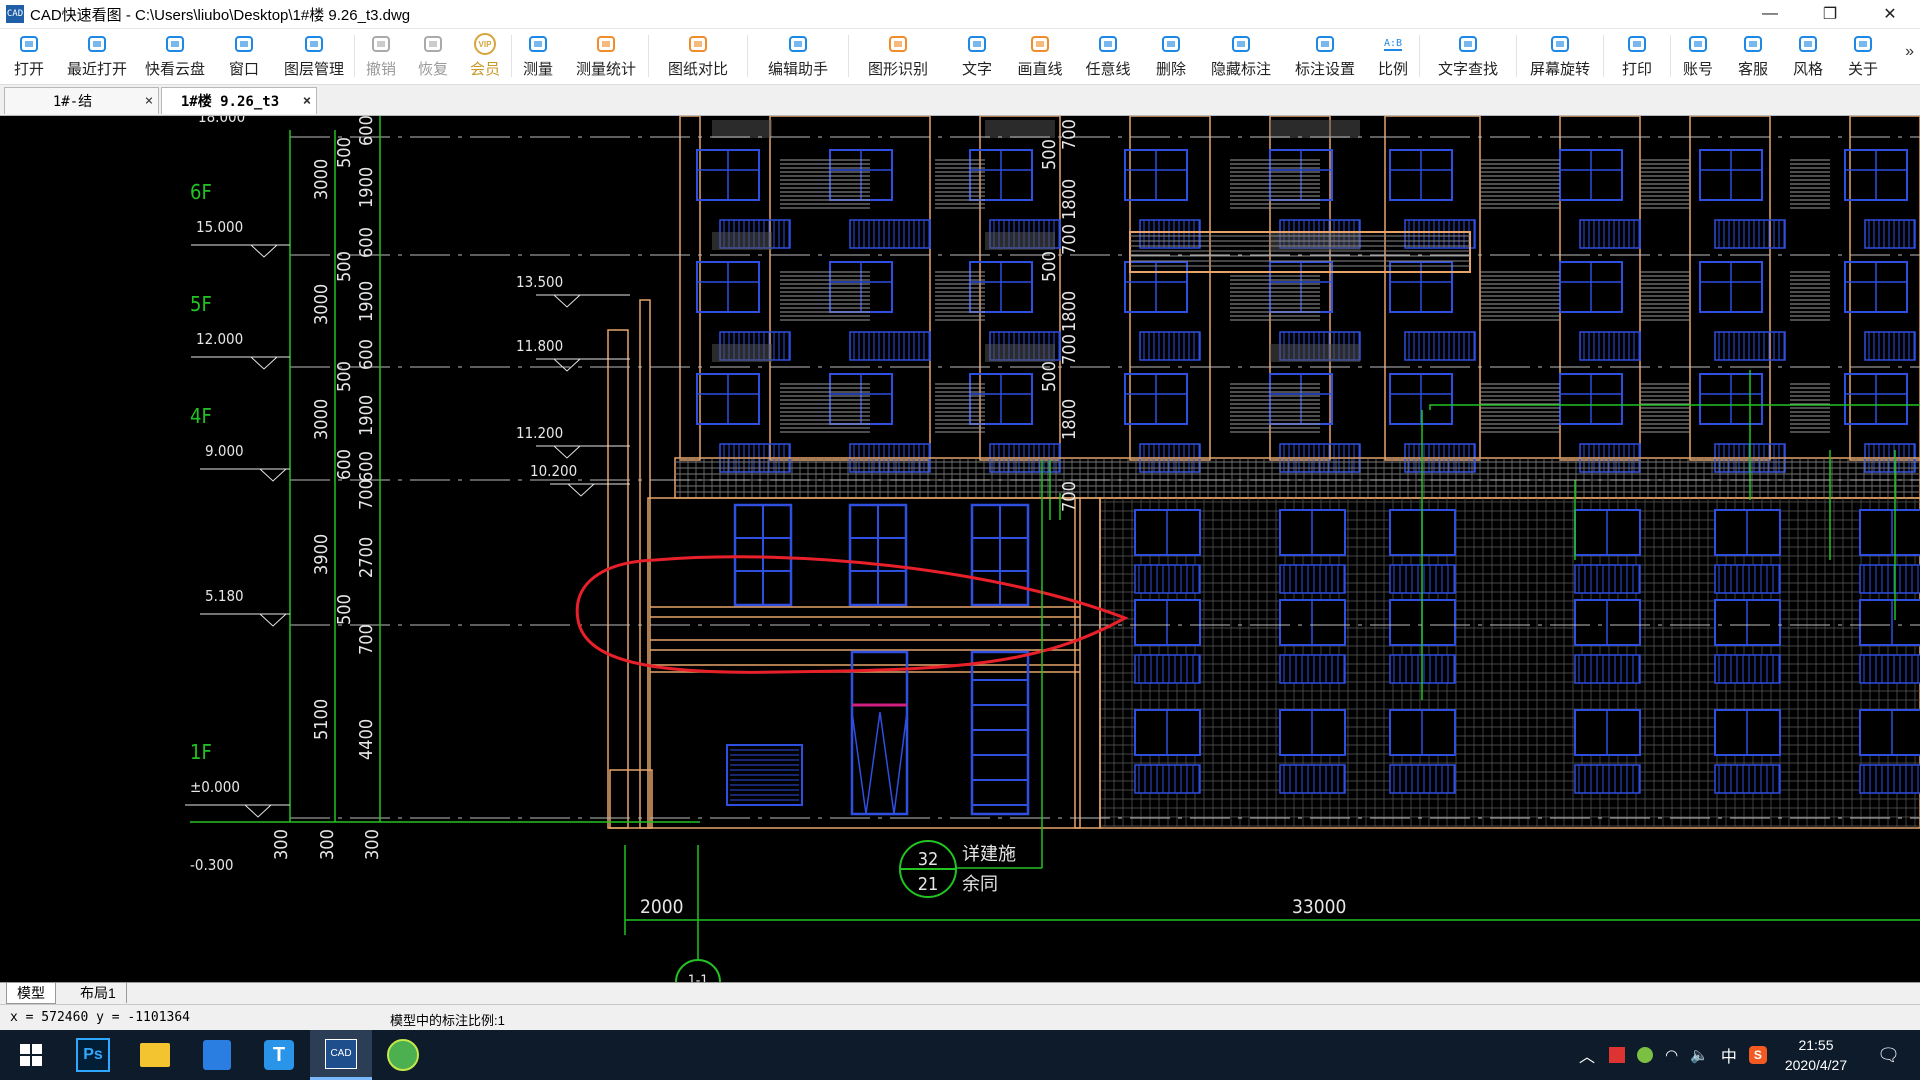 The width and height of the screenshot is (1920, 1080). I want to click on cad-reader-icon, so click(217, 1055).